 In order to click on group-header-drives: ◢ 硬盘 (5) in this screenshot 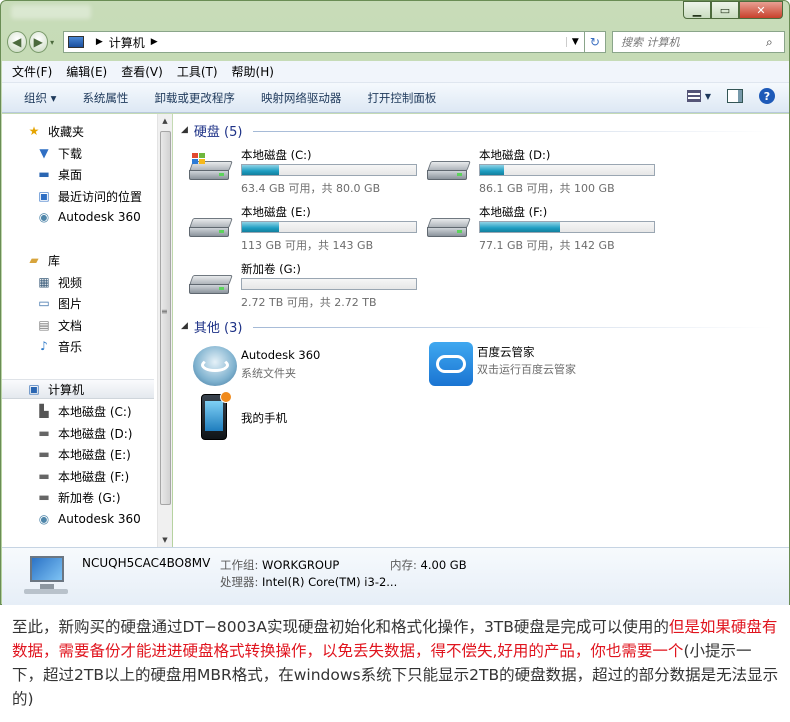, I will do `click(212, 130)`.